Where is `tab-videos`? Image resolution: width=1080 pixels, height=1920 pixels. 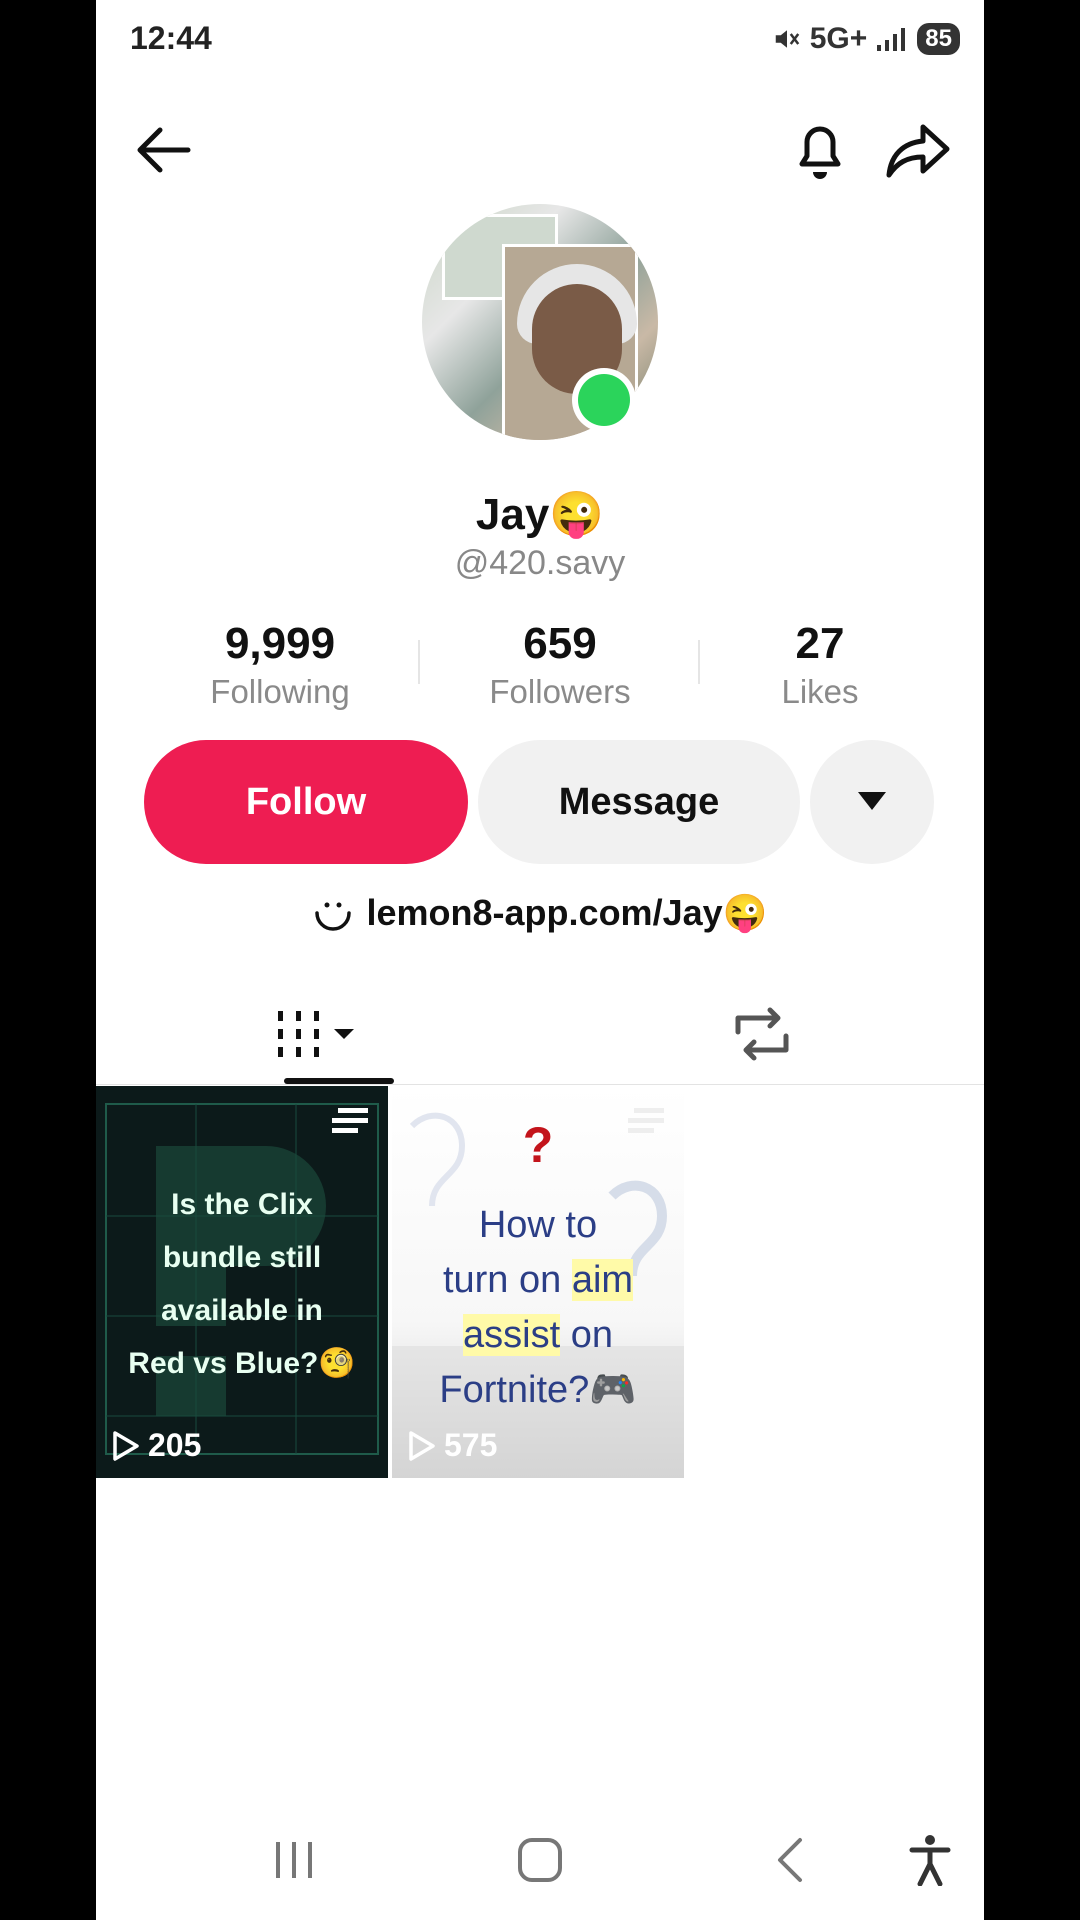
tab-videos is located at coordinates (318, 1034).